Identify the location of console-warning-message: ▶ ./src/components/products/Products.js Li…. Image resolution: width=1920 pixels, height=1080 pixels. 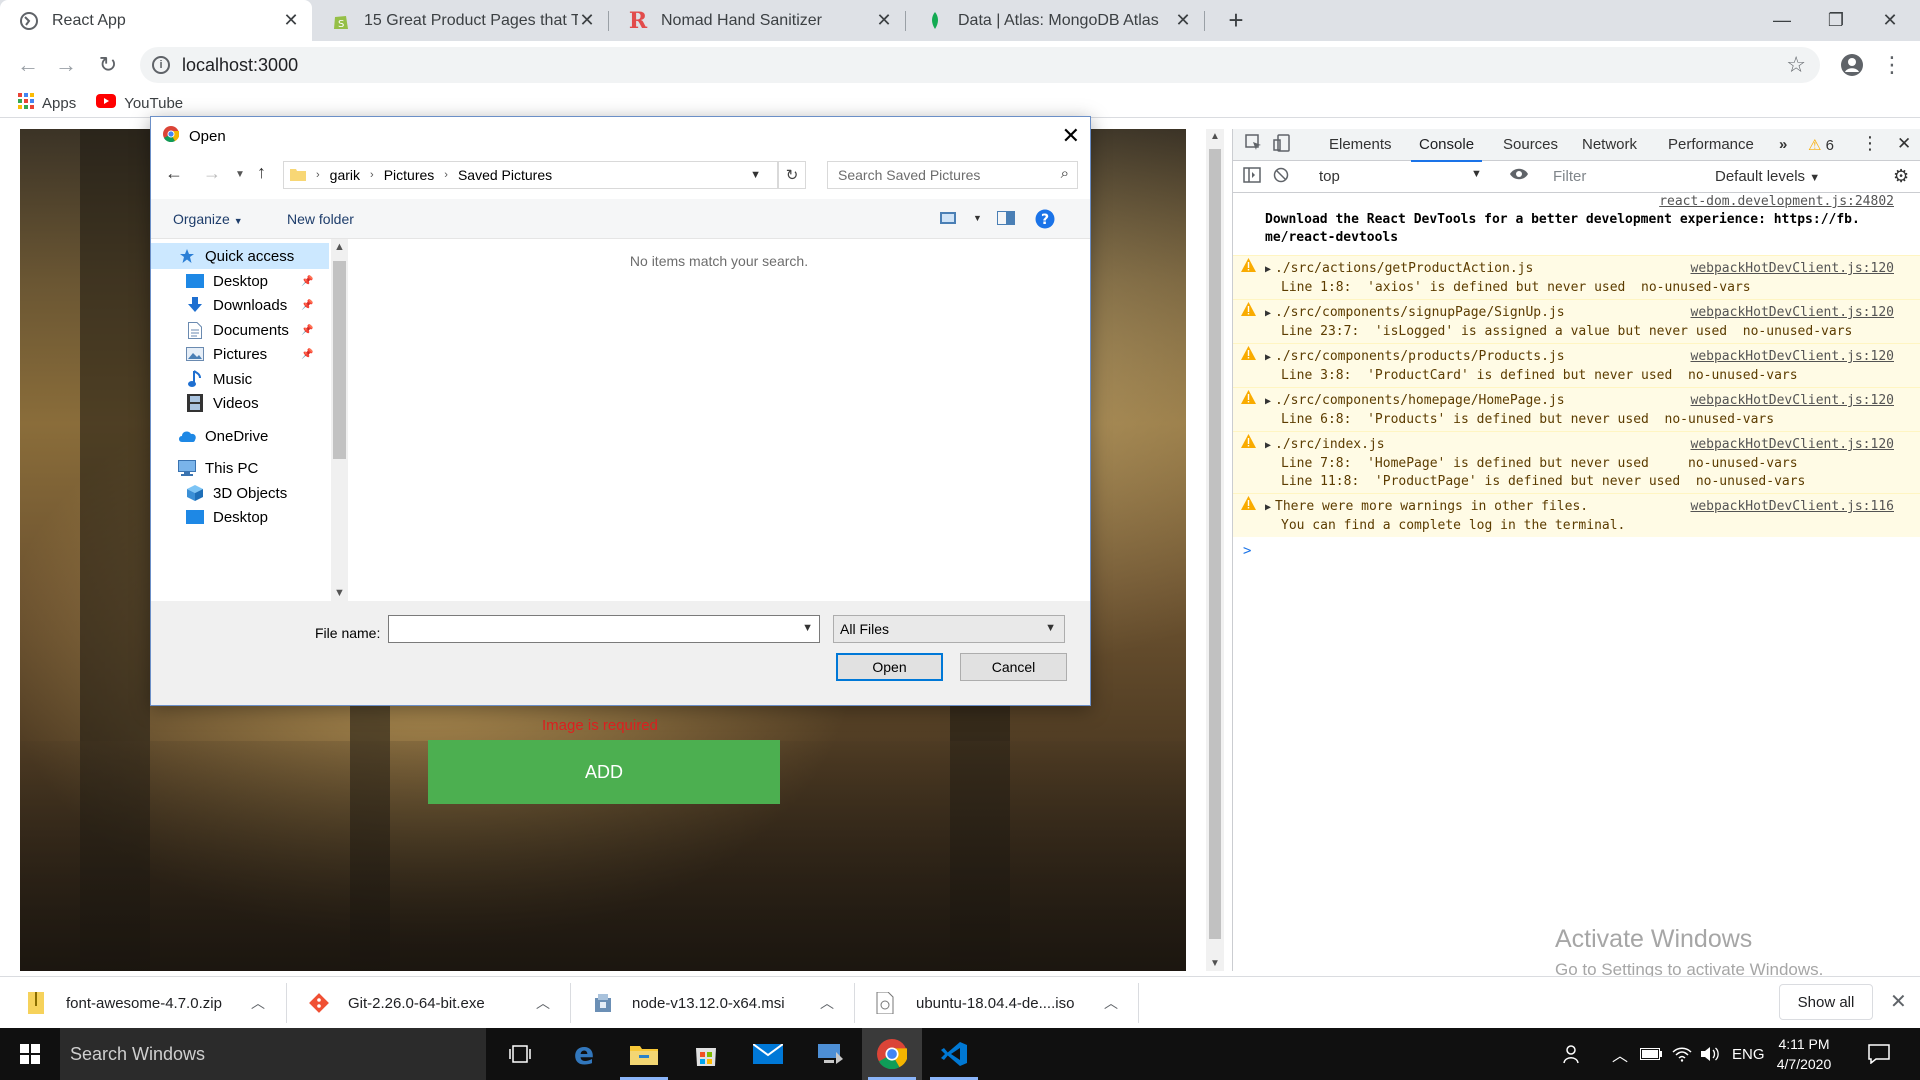
(1576, 365).